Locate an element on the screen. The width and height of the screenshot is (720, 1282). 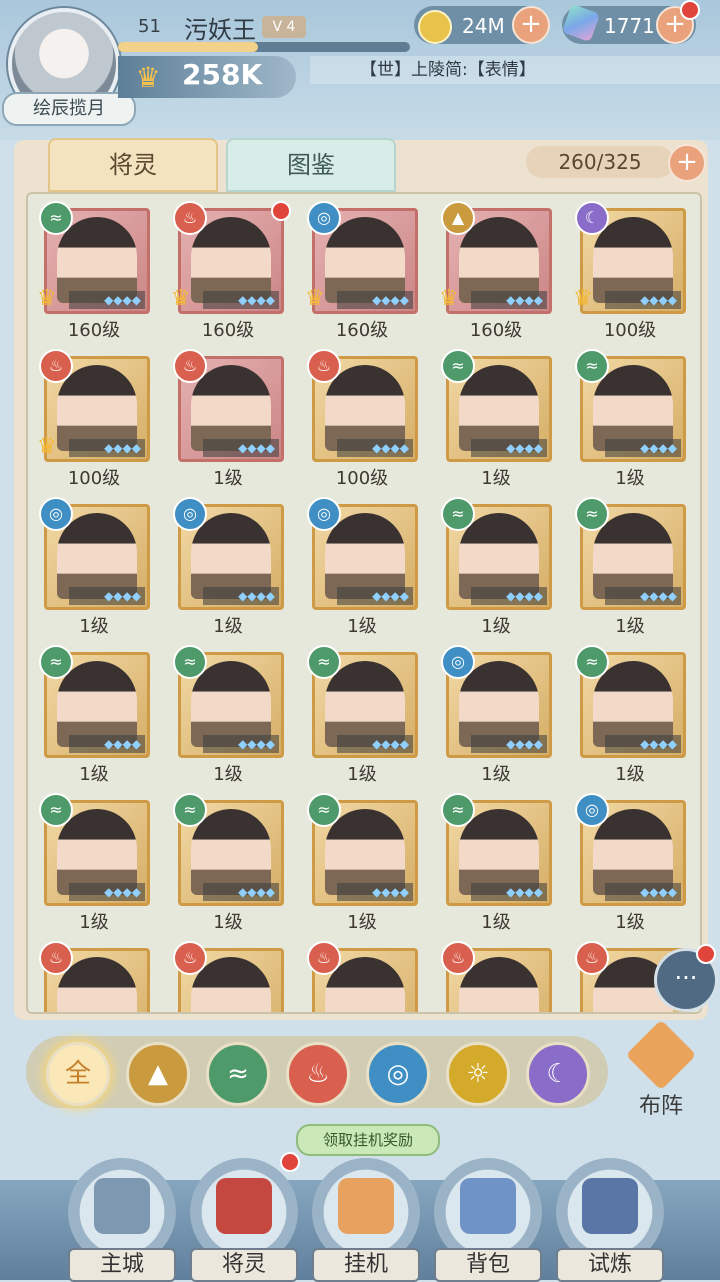
chat-message: 【世】上陵简:【表情】 is located at coordinates (448, 70).